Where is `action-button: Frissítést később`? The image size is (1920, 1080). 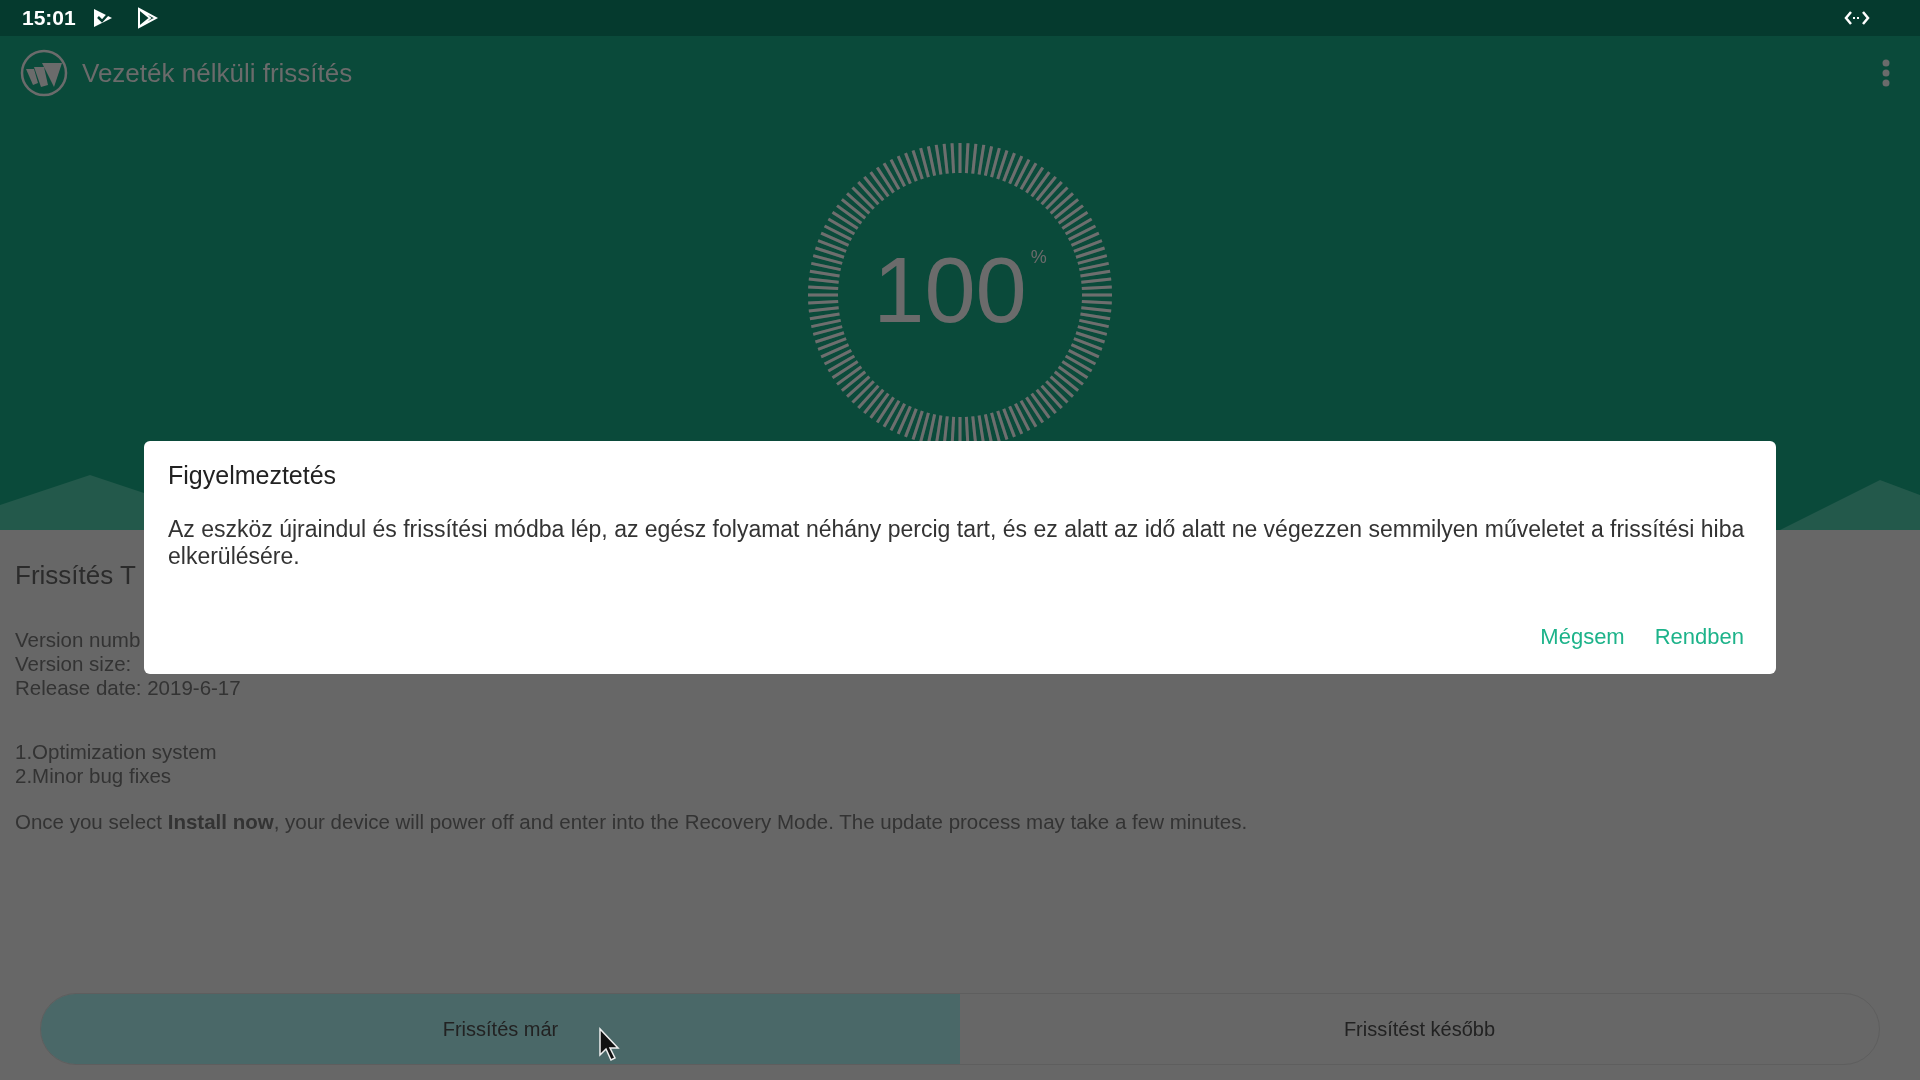 action-button: Frissítést később is located at coordinates (1419, 1029).